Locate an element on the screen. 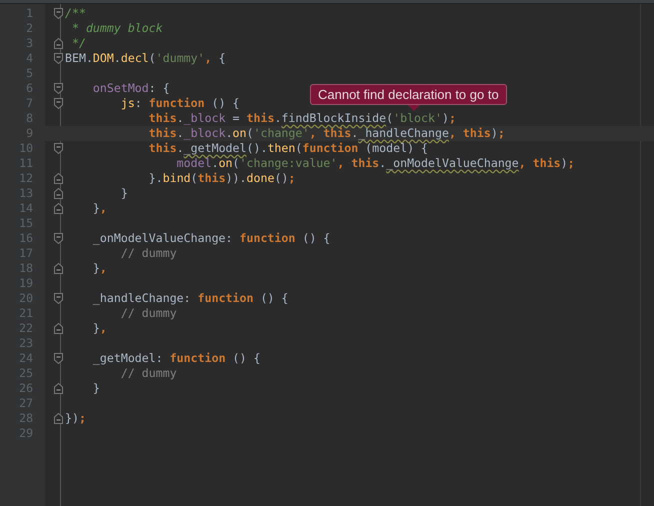 Image resolution: width=654 pixels, height=506 pixels. code-token: /** is located at coordinates (75, 13).